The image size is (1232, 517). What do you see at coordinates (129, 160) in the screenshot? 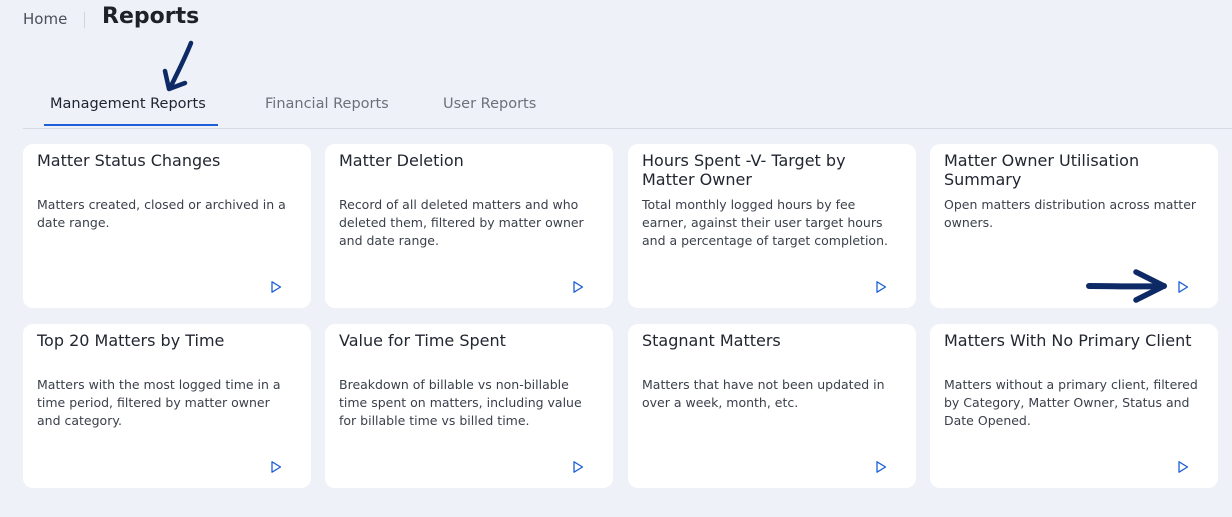
I see `report-card-title: Matter Status Changes` at bounding box center [129, 160].